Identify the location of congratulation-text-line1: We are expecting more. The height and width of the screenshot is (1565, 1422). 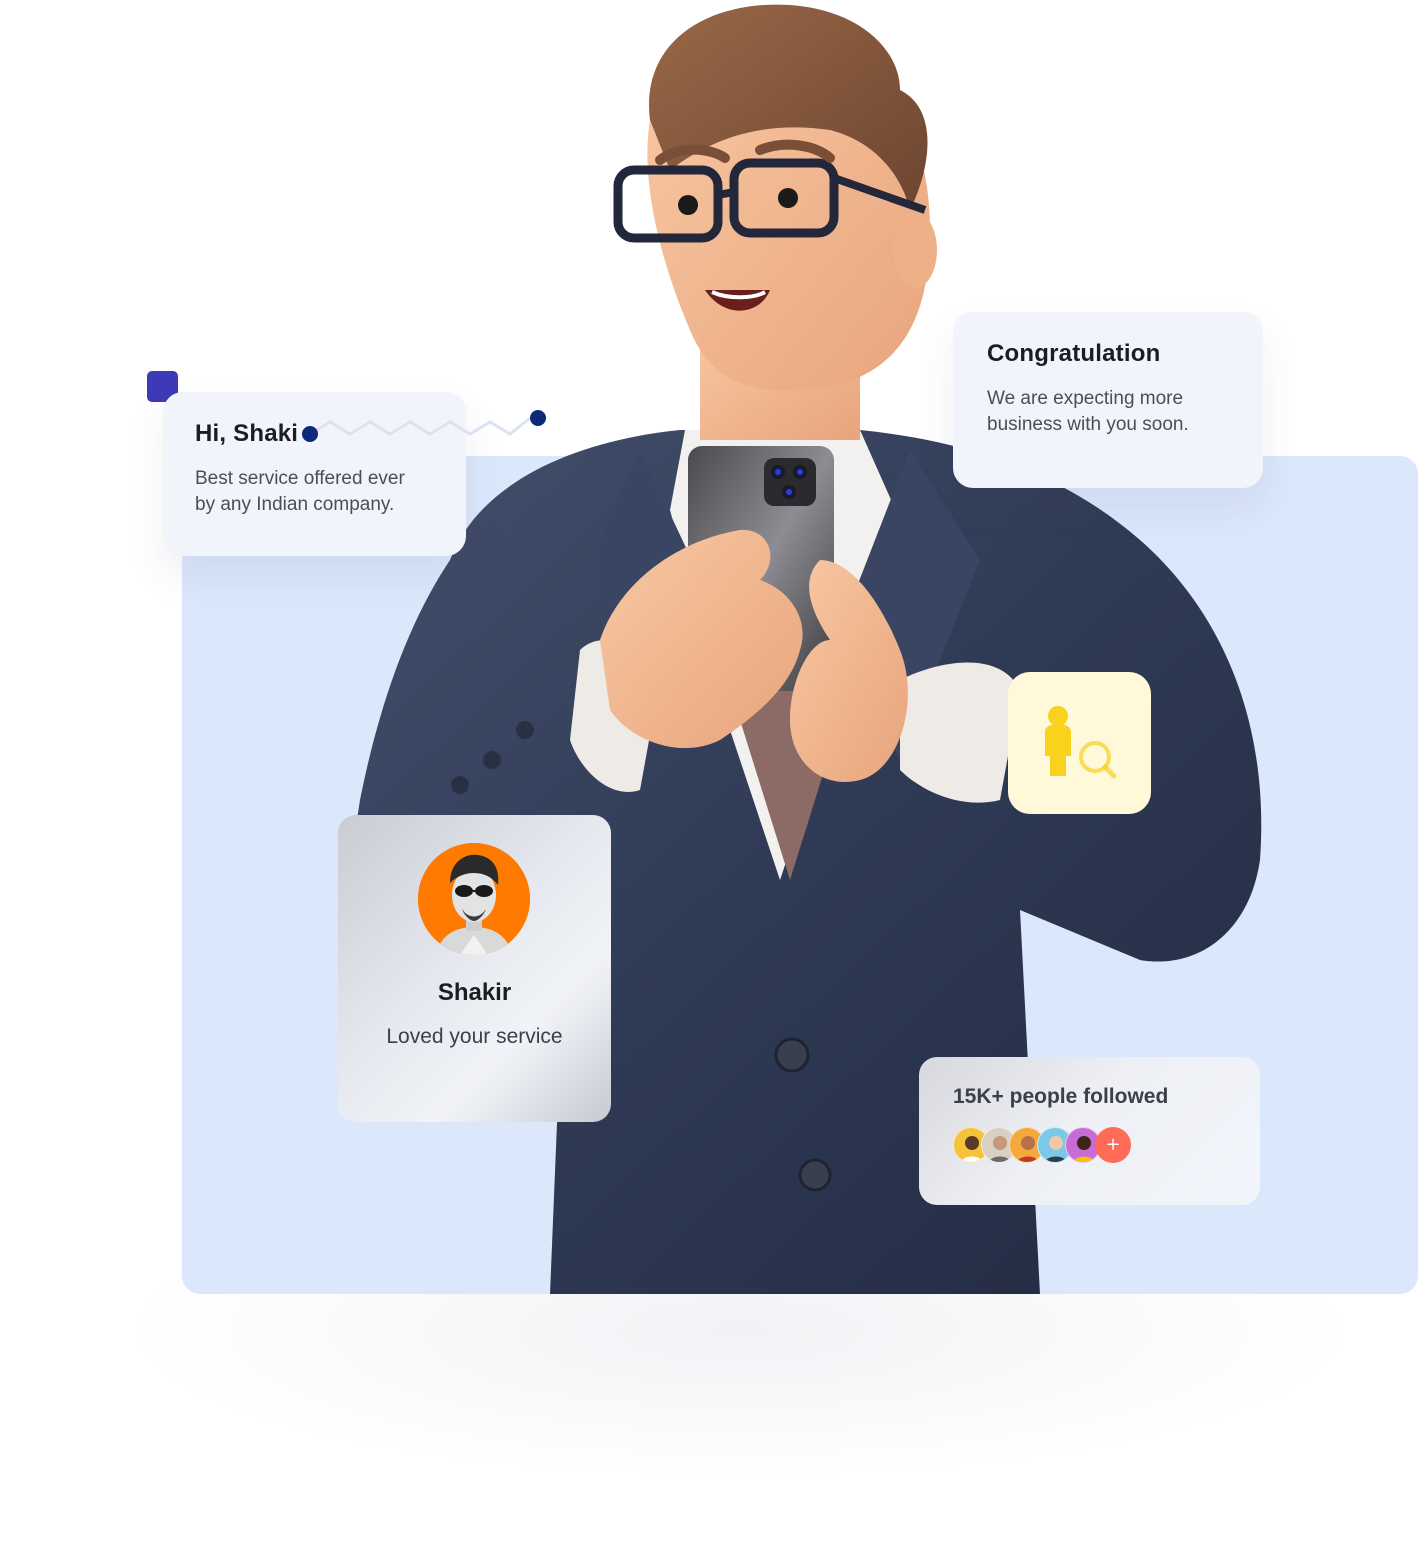
(1085, 398).